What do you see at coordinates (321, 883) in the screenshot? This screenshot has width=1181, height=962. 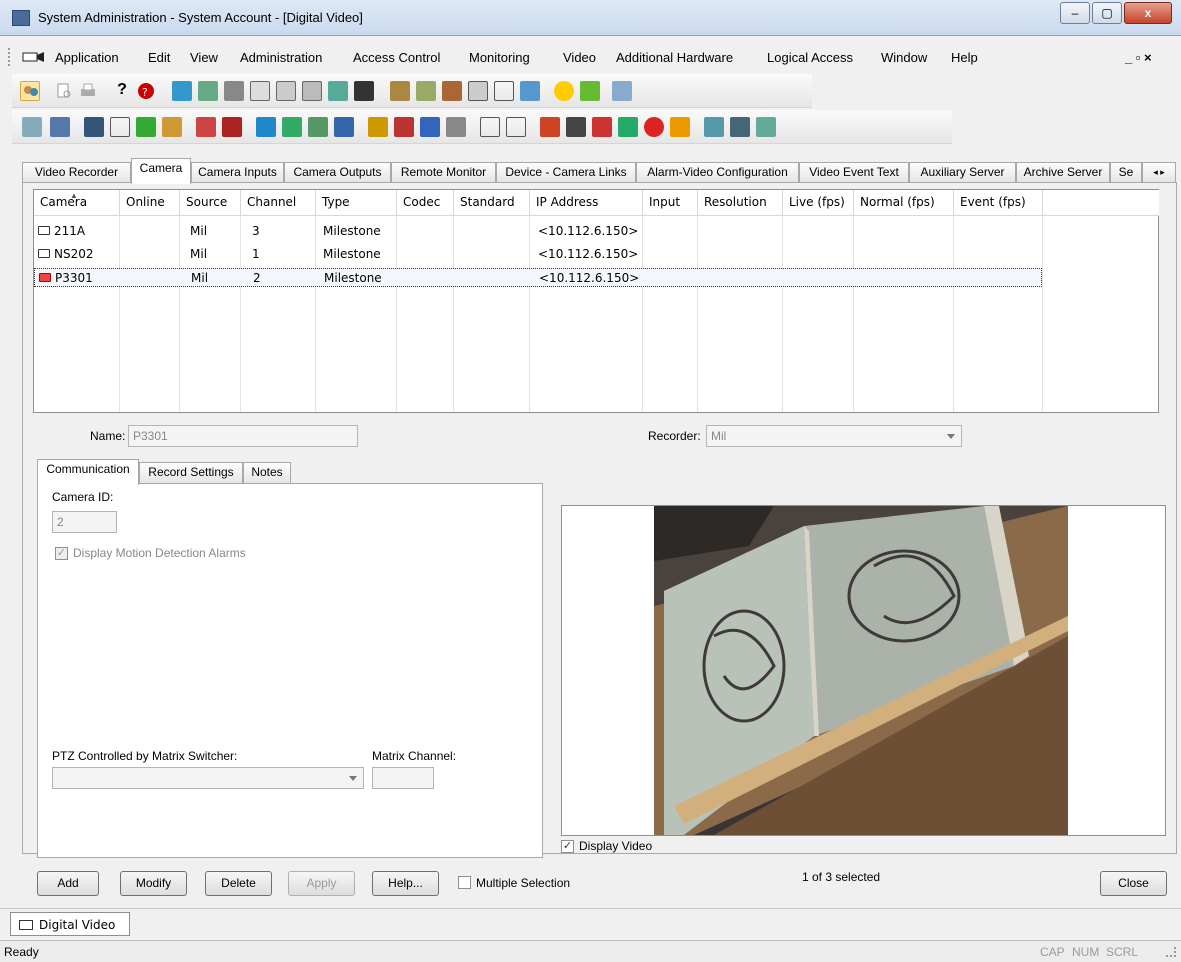 I see `apply-button: Apply` at bounding box center [321, 883].